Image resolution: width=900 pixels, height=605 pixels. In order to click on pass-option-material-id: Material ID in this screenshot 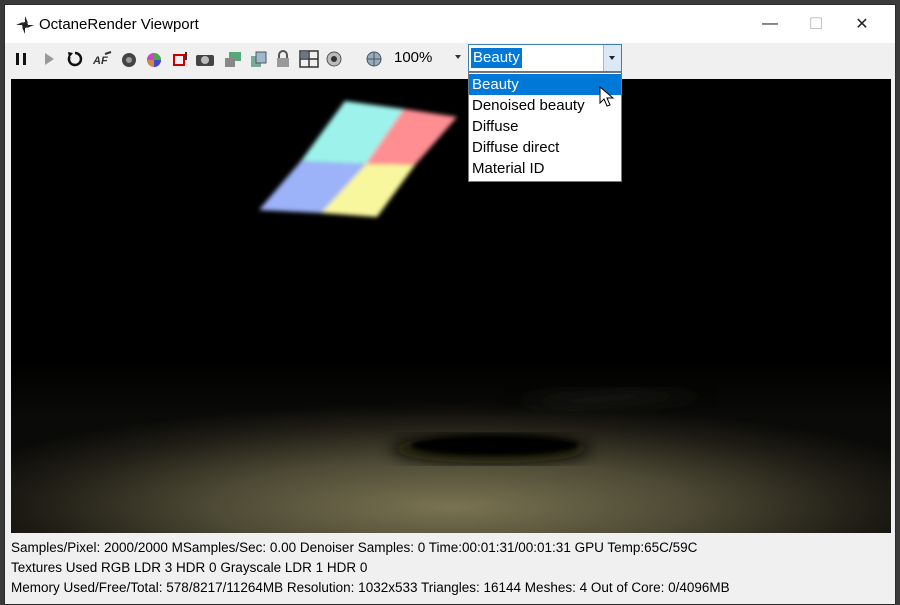, I will do `click(545, 168)`.